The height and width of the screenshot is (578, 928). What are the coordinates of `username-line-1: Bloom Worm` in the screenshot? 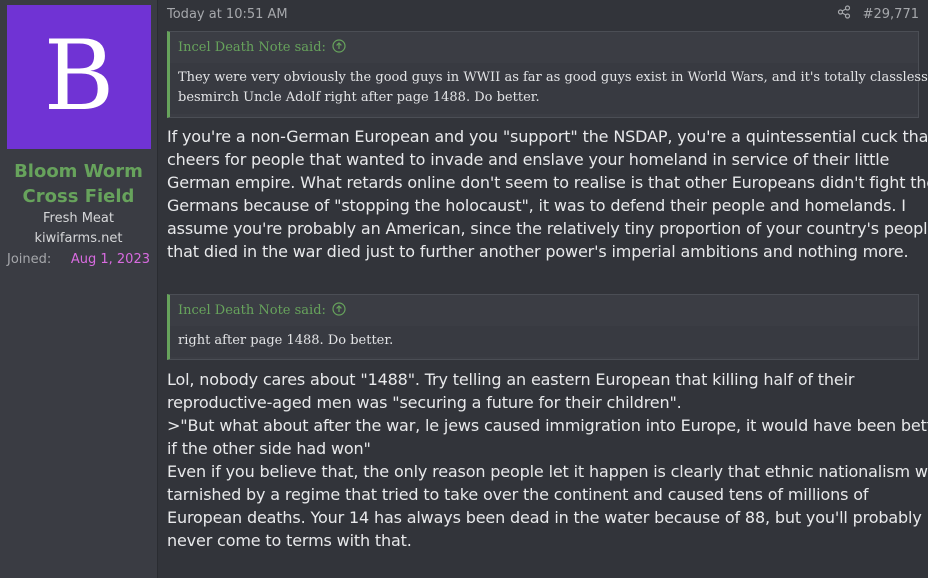 It's located at (78, 171).